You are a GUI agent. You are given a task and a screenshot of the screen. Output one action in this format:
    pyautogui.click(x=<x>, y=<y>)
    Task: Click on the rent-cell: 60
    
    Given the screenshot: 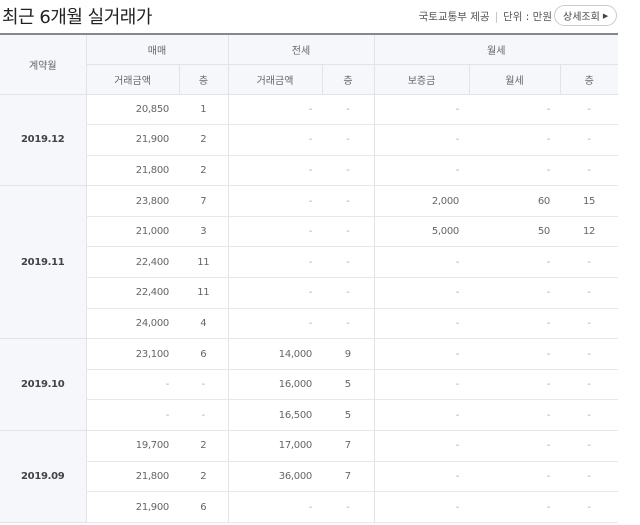 What is the action you would take?
    pyautogui.click(x=514, y=201)
    